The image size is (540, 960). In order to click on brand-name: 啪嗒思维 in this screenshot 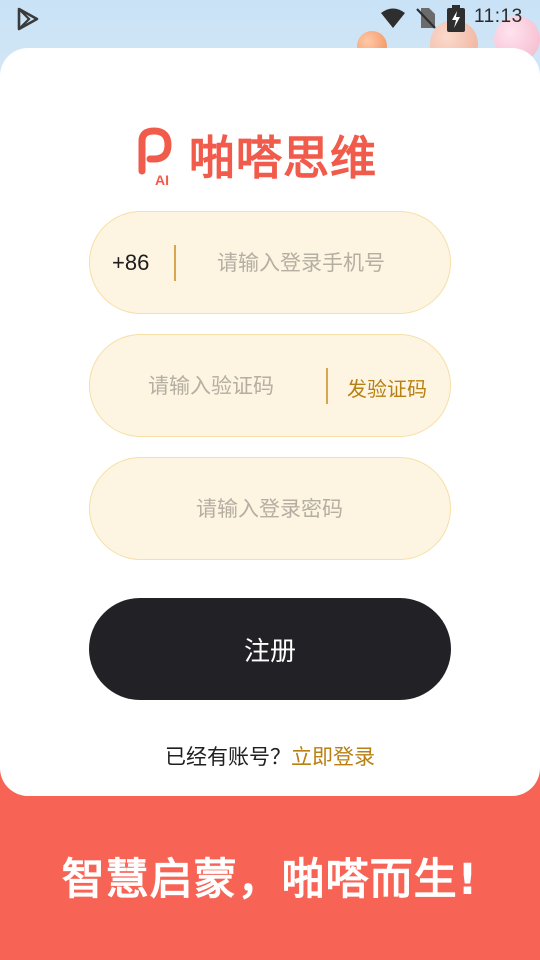, I will do `click(283, 158)`.